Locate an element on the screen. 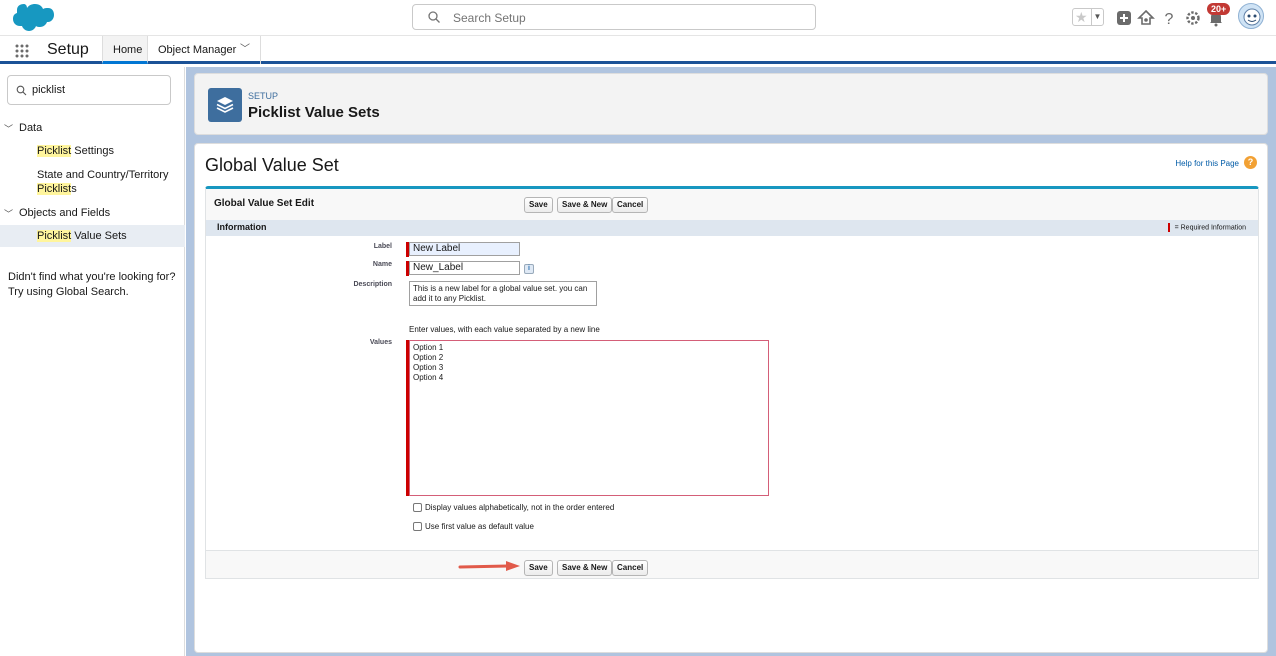 The height and width of the screenshot is (656, 1276). notification-badge: 20+ is located at coordinates (1219, 9).